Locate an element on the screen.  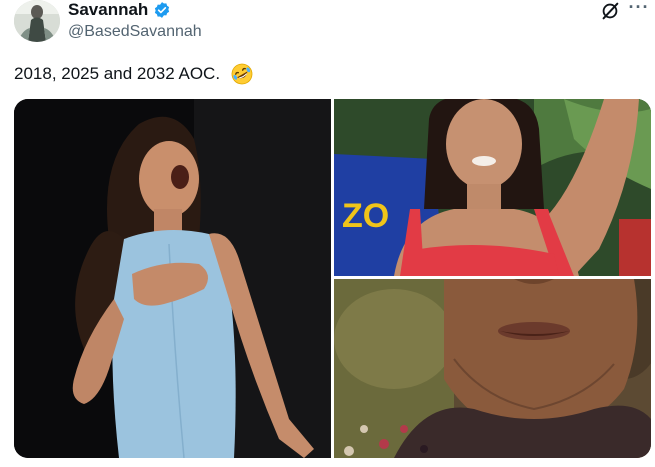
campaign-sign-text: ZO is located at coordinates (365, 216).